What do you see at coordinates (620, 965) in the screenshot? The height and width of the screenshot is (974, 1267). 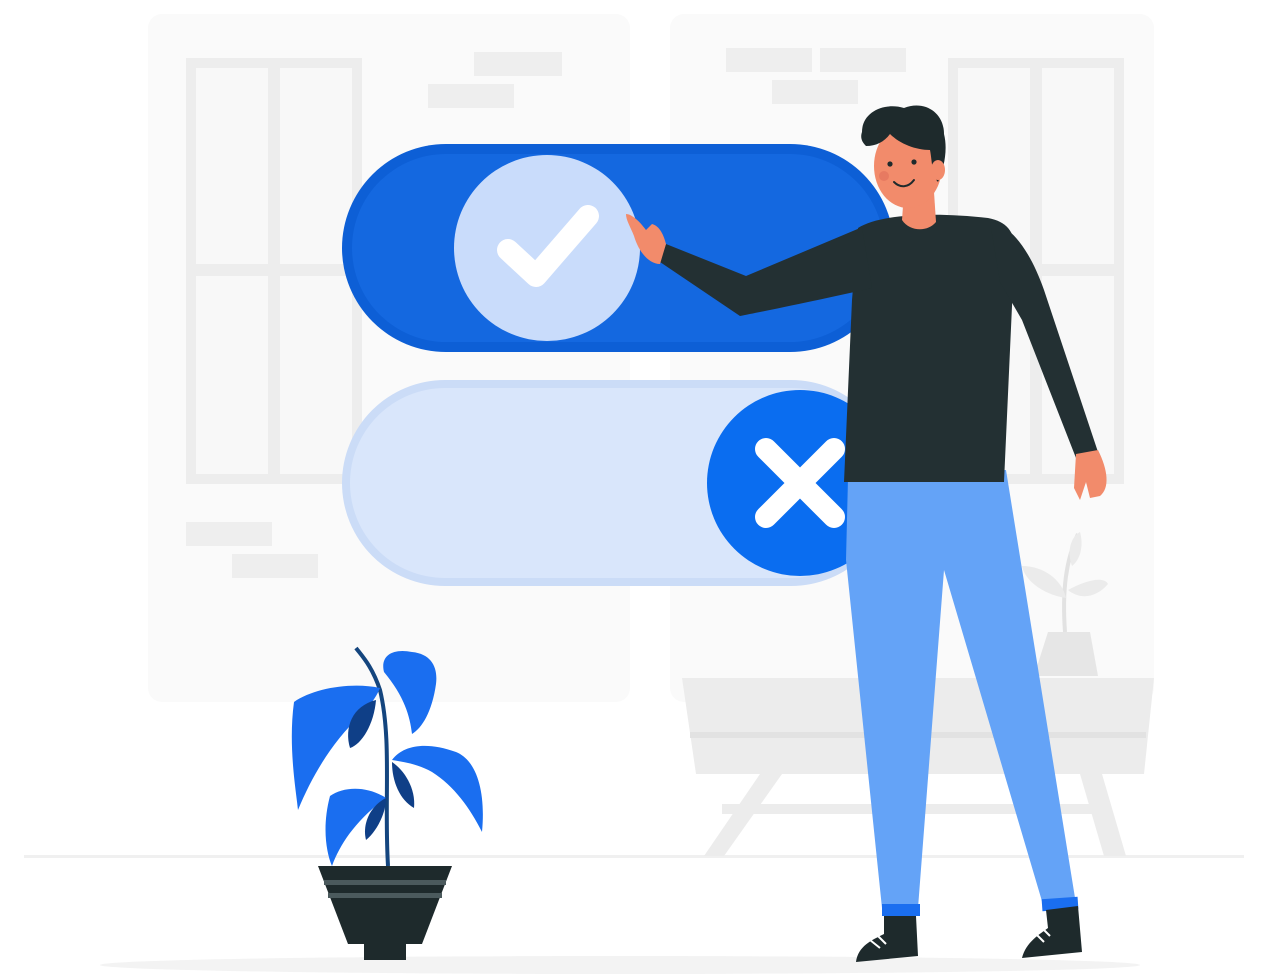 I see `floor-shadow` at bounding box center [620, 965].